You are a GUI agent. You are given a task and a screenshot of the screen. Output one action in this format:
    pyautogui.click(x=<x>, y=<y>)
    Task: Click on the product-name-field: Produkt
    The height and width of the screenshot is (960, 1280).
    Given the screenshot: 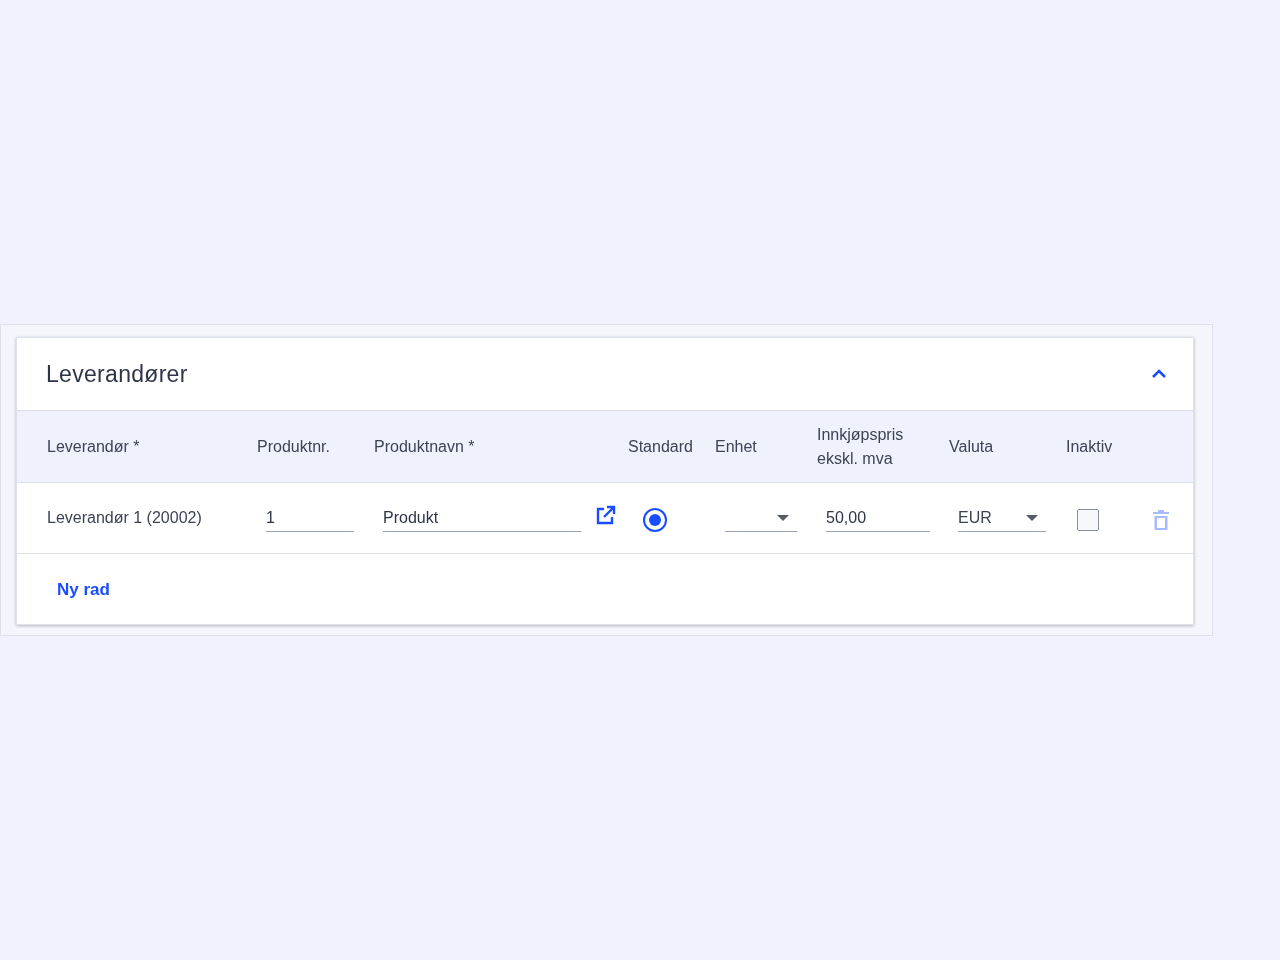 What is the action you would take?
    pyautogui.click(x=482, y=518)
    